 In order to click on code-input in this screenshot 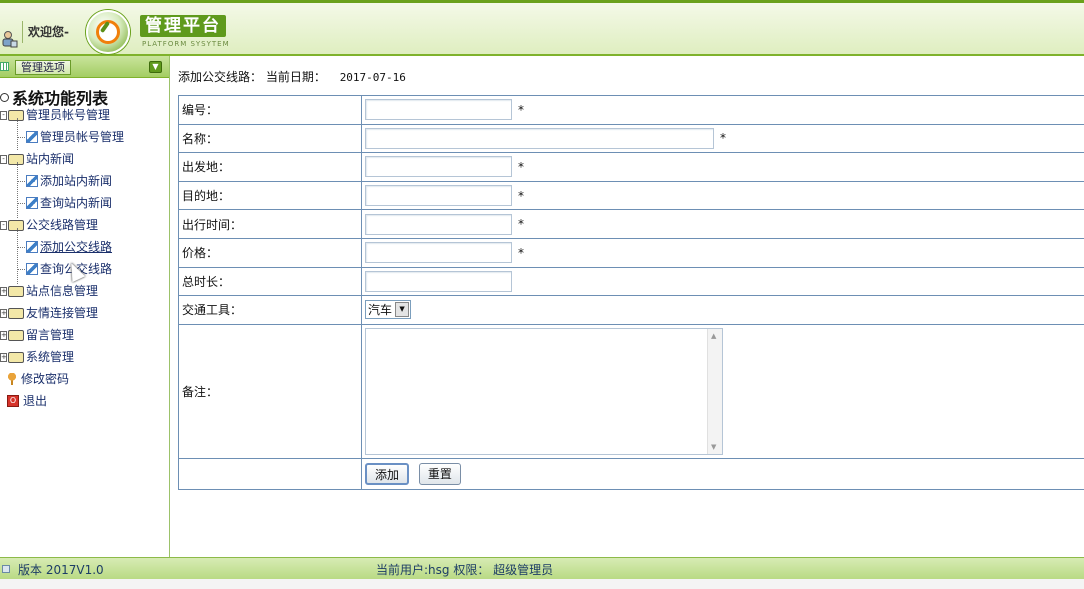, I will do `click(438, 110)`.